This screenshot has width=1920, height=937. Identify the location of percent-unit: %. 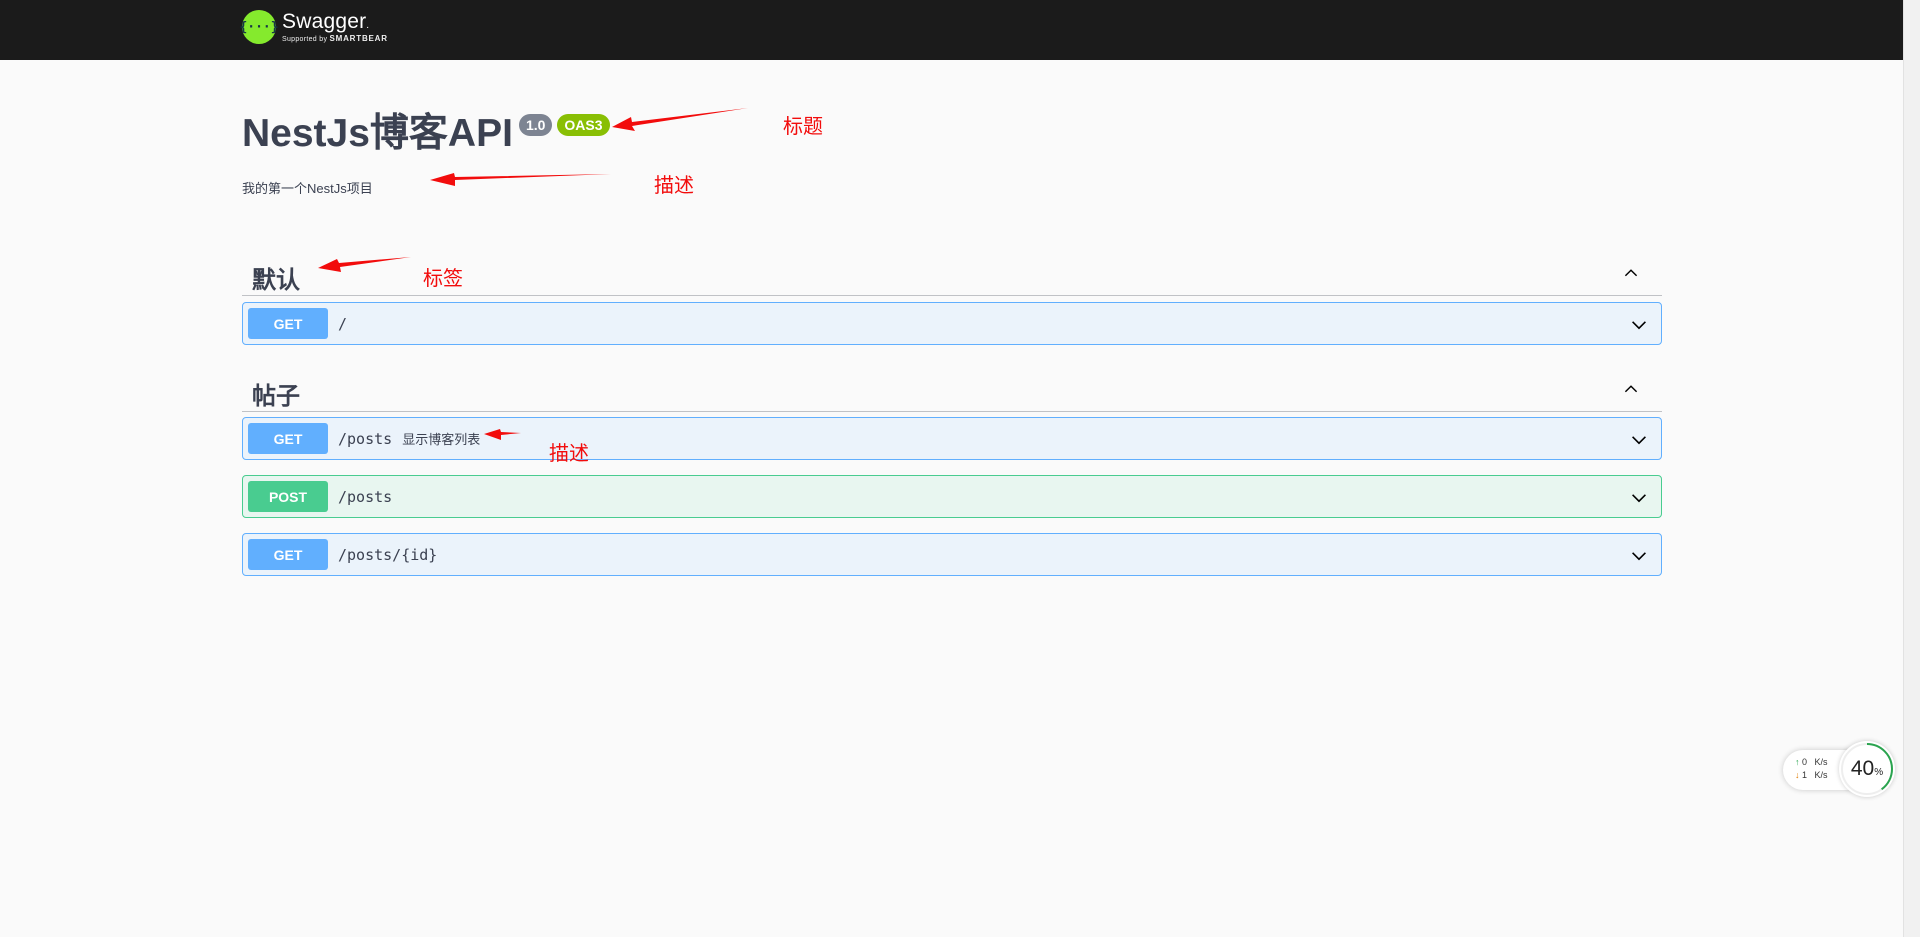
(1879, 772).